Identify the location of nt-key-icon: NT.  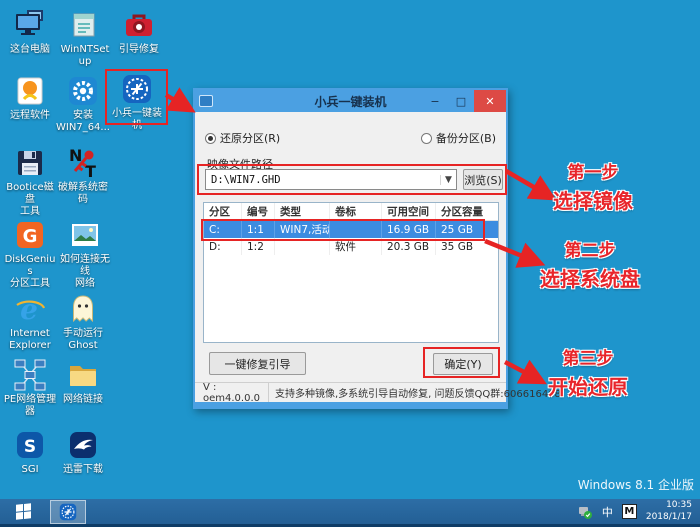
(82, 163).